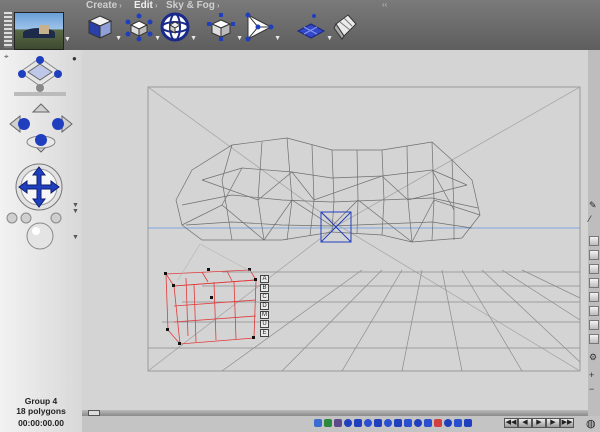 Image resolution: width=600 pixels, height=432 pixels. I want to click on object-tool-d: D, so click(264, 306).